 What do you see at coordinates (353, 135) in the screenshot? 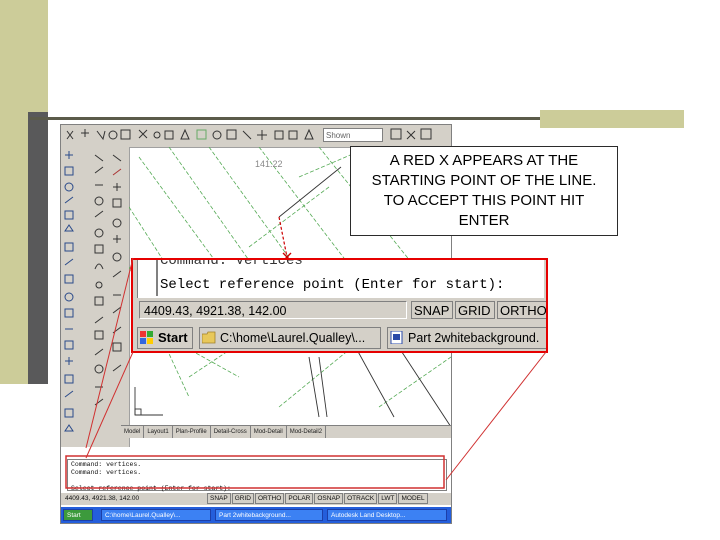
I see `layer-dropdown: Shown` at bounding box center [353, 135].